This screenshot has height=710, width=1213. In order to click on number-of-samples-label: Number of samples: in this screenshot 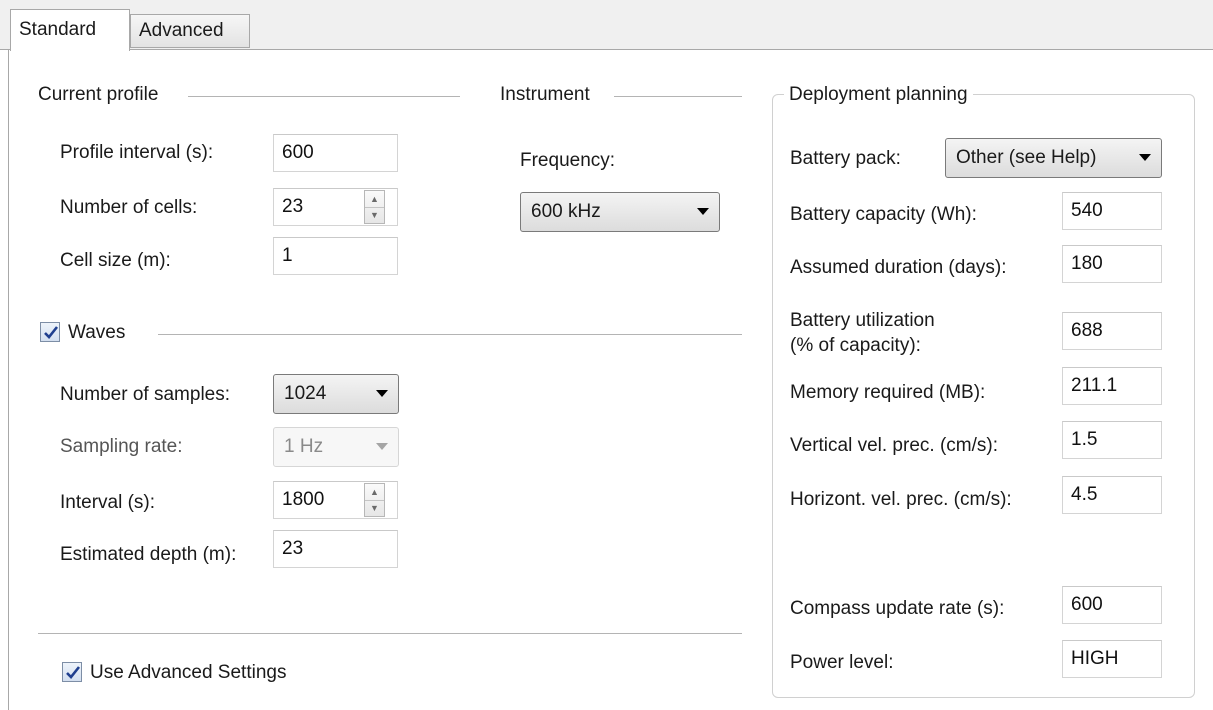, I will do `click(145, 394)`.